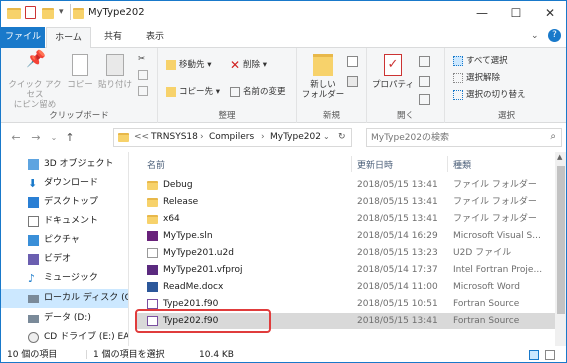  I want to click on word-doc-icon, so click(152, 287).